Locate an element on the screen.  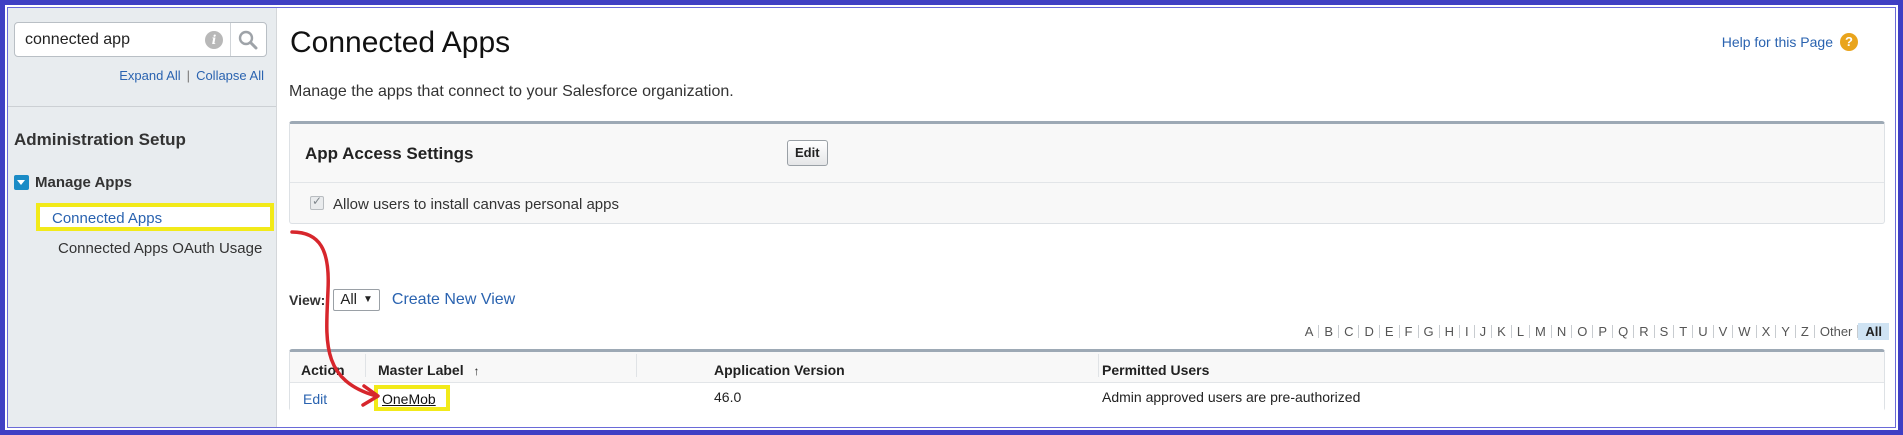
alphabet-filter-c: C is located at coordinates (1349, 331).